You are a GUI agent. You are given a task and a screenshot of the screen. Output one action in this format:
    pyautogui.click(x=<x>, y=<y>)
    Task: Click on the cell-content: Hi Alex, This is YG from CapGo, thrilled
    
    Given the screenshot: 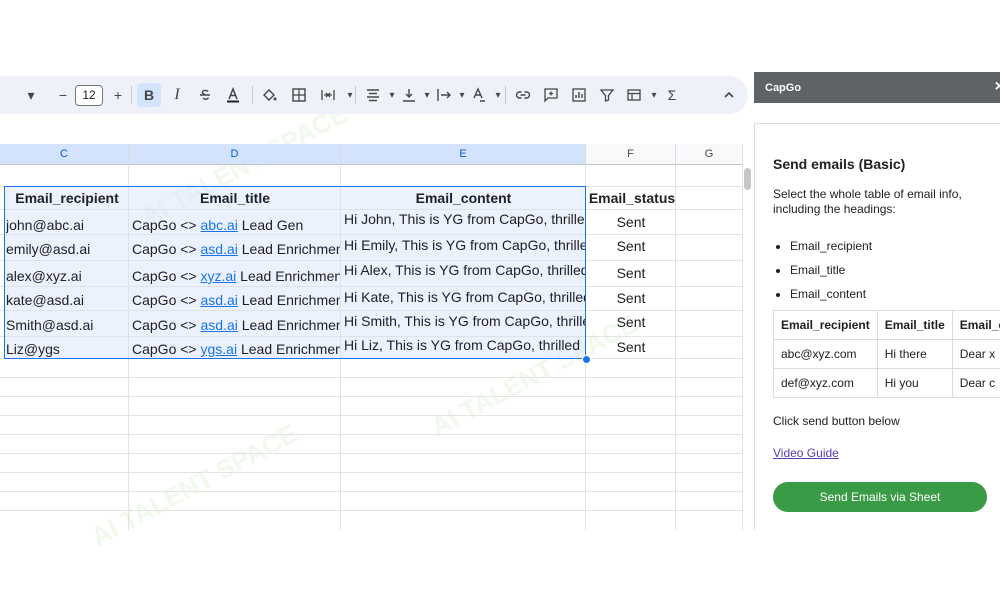 What is the action you would take?
    pyautogui.click(x=464, y=270)
    